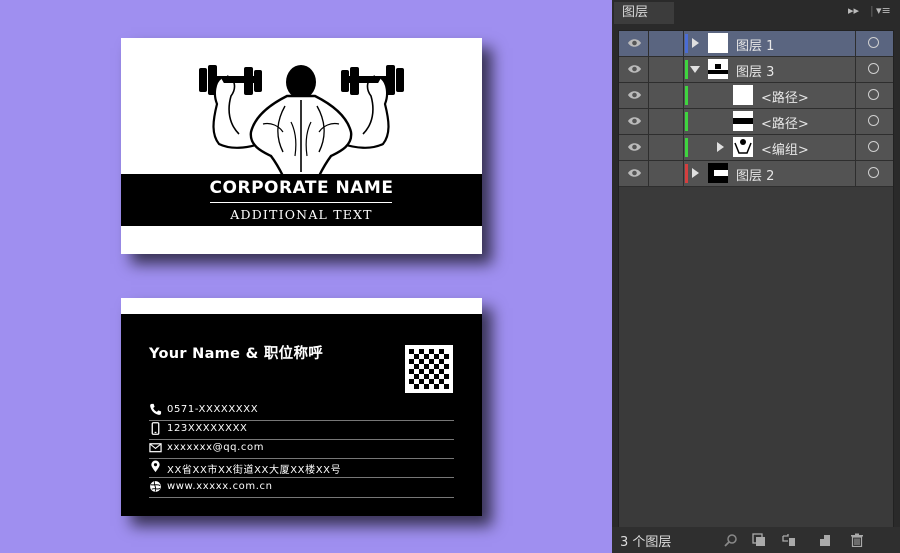  I want to click on layer-name: <编组>, so click(785, 148).